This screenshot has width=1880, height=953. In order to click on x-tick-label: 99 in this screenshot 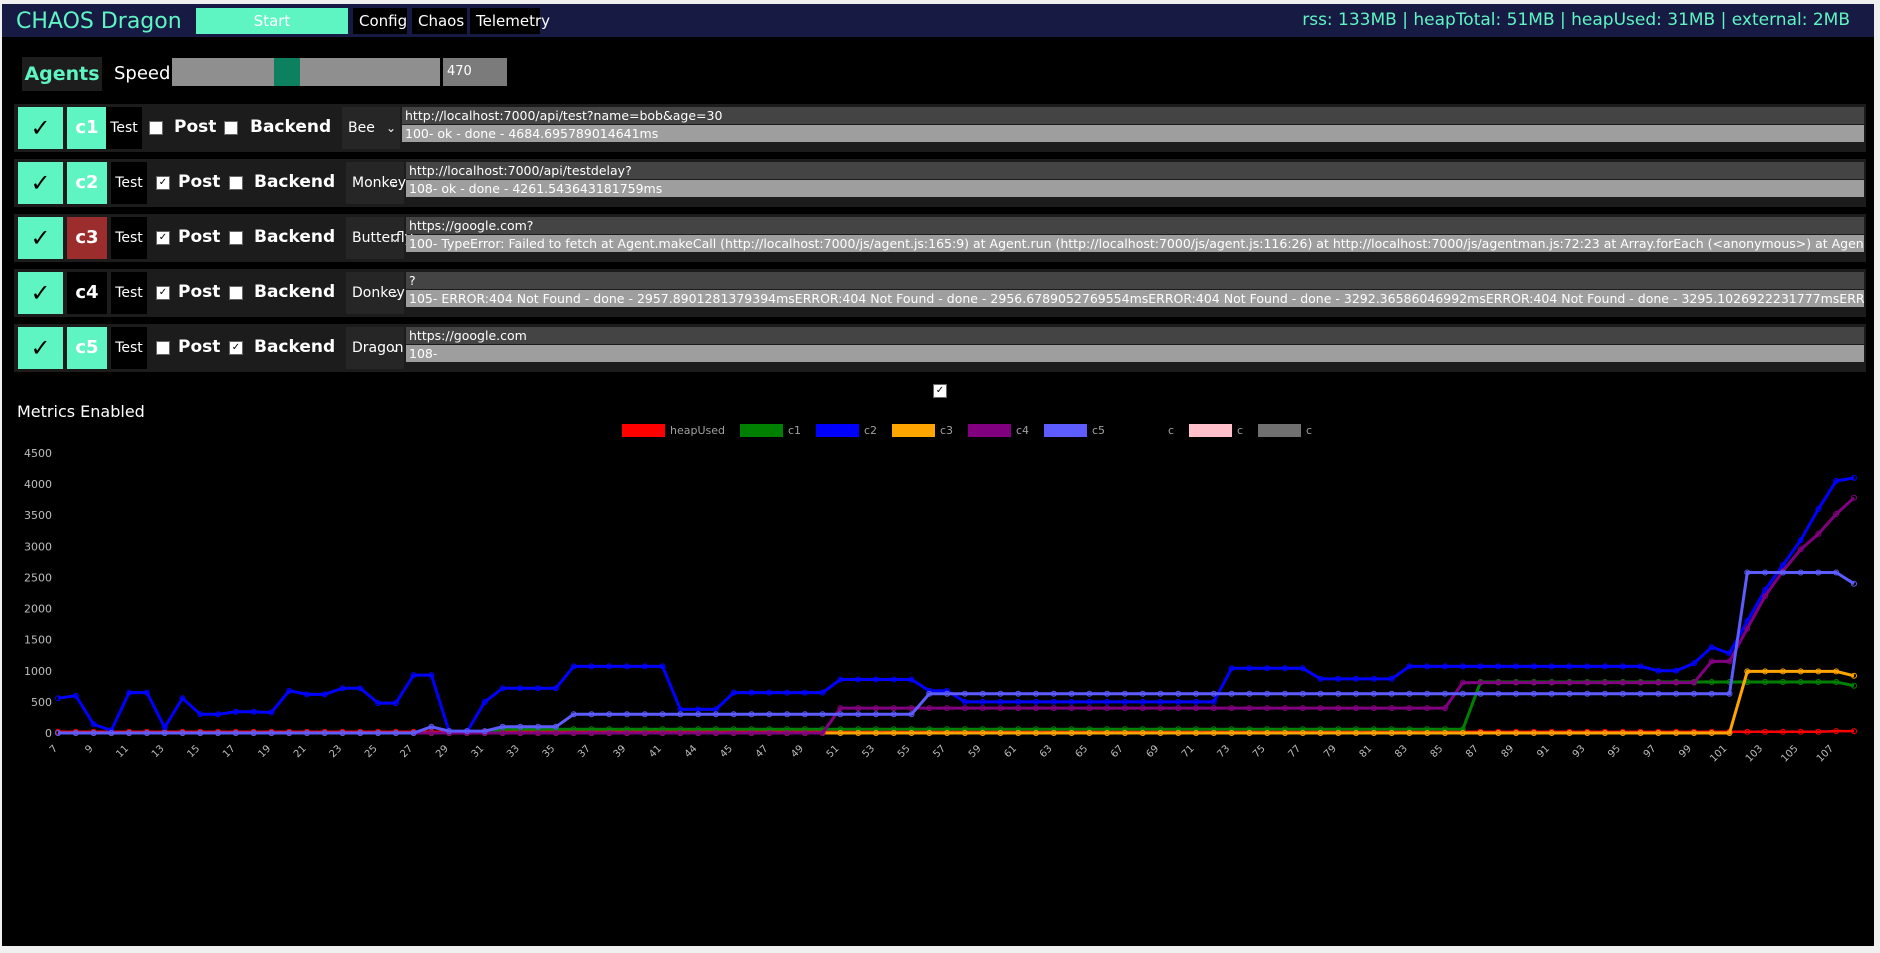, I will do `click(1685, 751)`.